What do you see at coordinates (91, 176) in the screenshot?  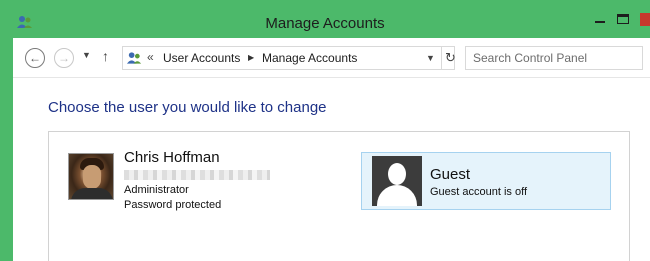 I see `avatar` at bounding box center [91, 176].